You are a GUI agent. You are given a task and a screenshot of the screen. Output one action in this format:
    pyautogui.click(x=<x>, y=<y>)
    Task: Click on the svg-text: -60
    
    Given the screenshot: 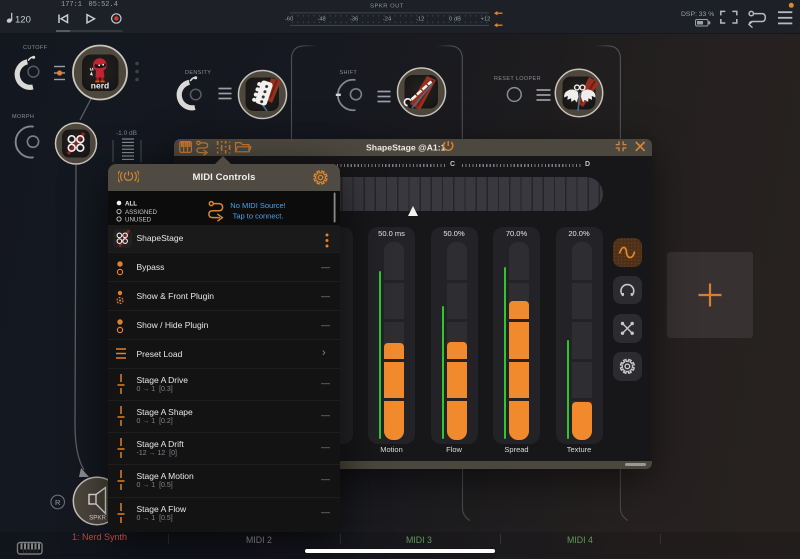 What is the action you would take?
    pyautogui.click(x=289, y=20)
    